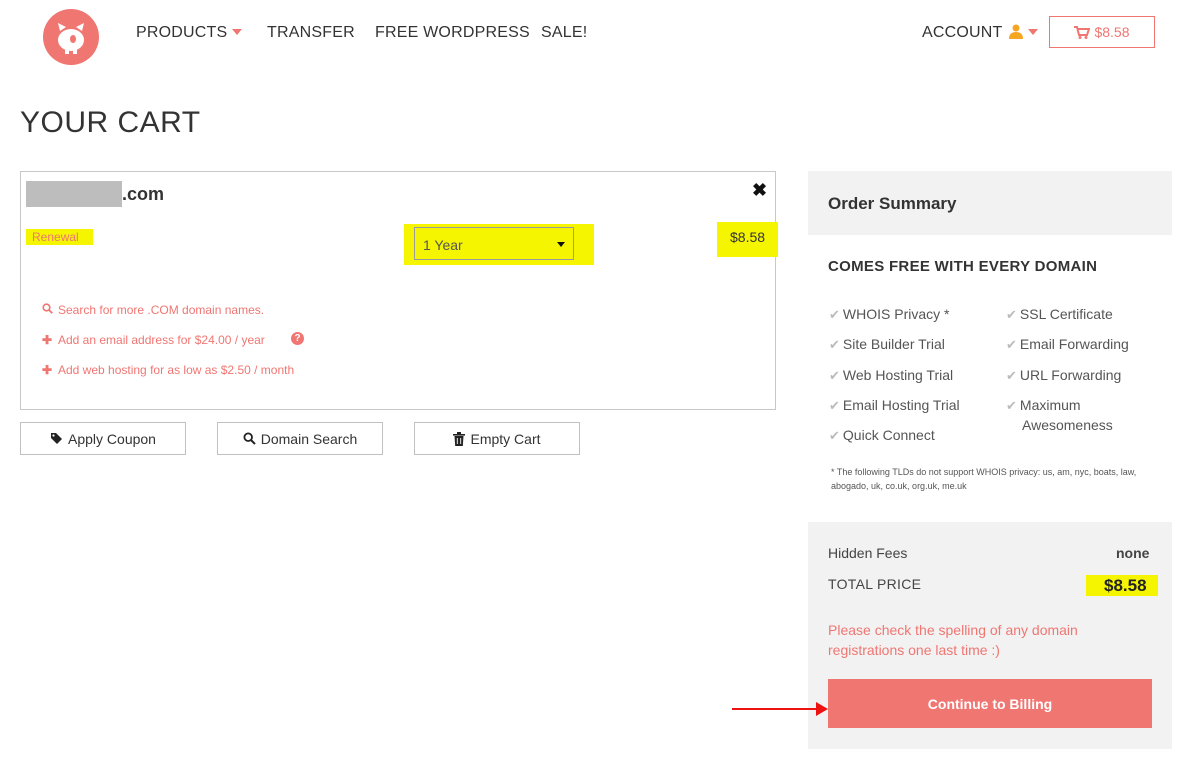 The image size is (1178, 765). What do you see at coordinates (505, 438) in the screenshot?
I see `empty-cart-label: Empty Cart` at bounding box center [505, 438].